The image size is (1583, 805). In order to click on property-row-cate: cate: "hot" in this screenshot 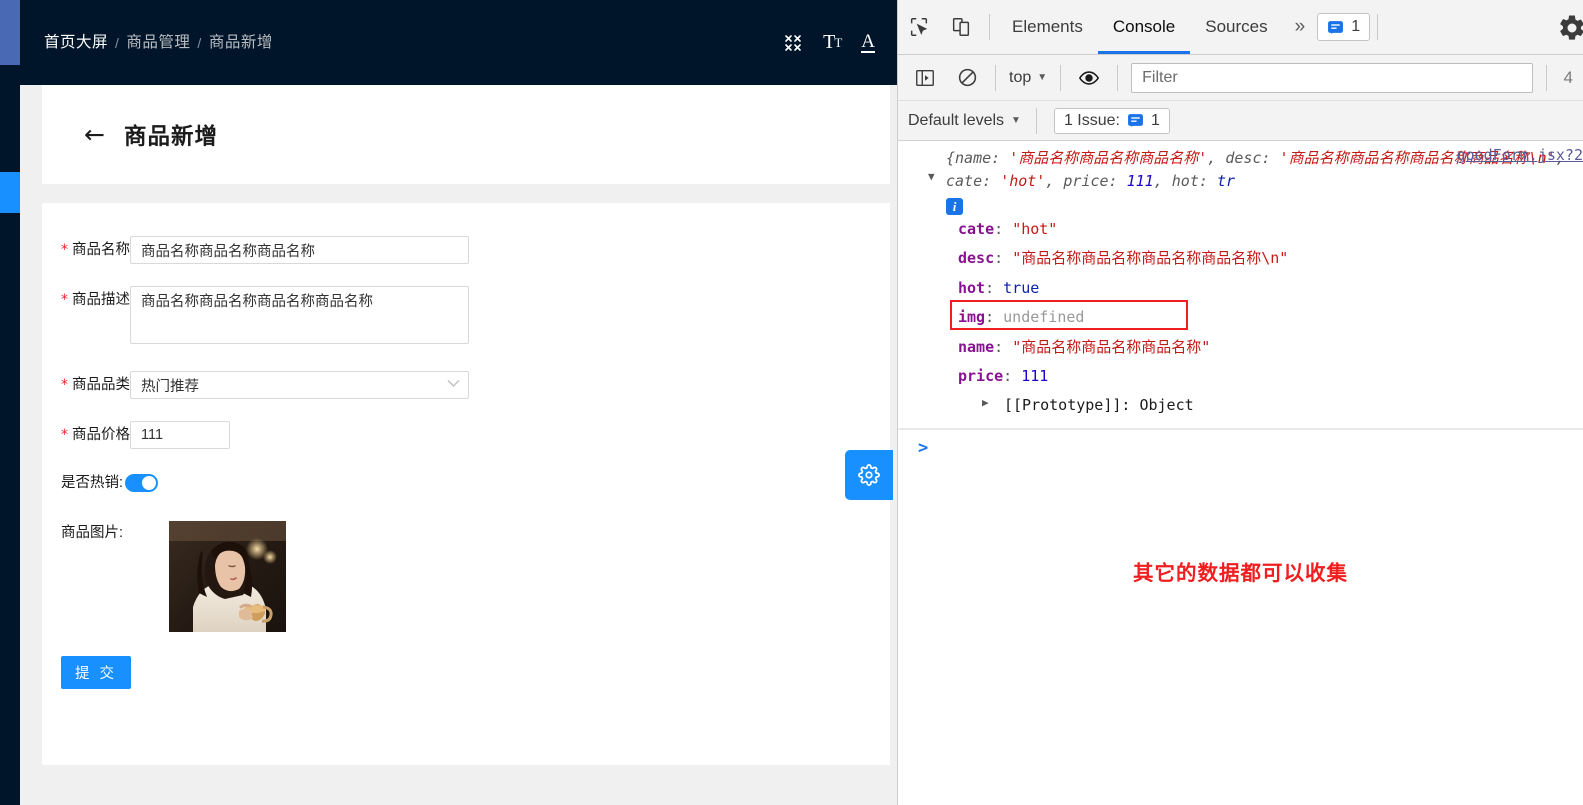, I will do `click(1270, 229)`.